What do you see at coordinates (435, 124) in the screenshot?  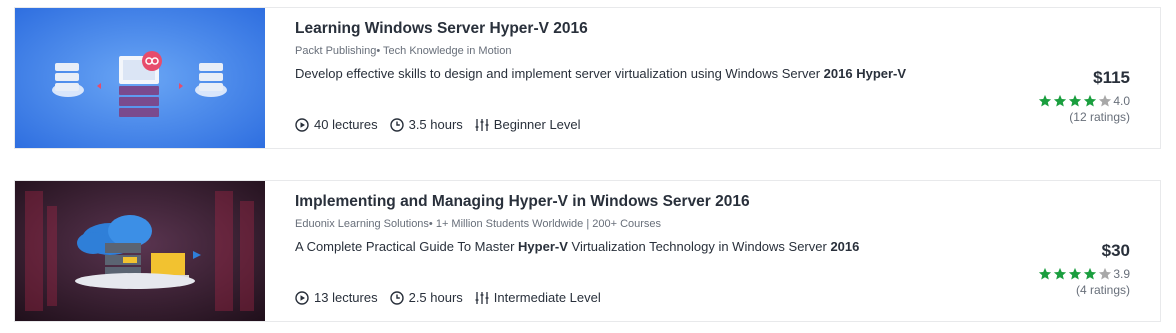 I see `duration-text: 3.5 hours` at bounding box center [435, 124].